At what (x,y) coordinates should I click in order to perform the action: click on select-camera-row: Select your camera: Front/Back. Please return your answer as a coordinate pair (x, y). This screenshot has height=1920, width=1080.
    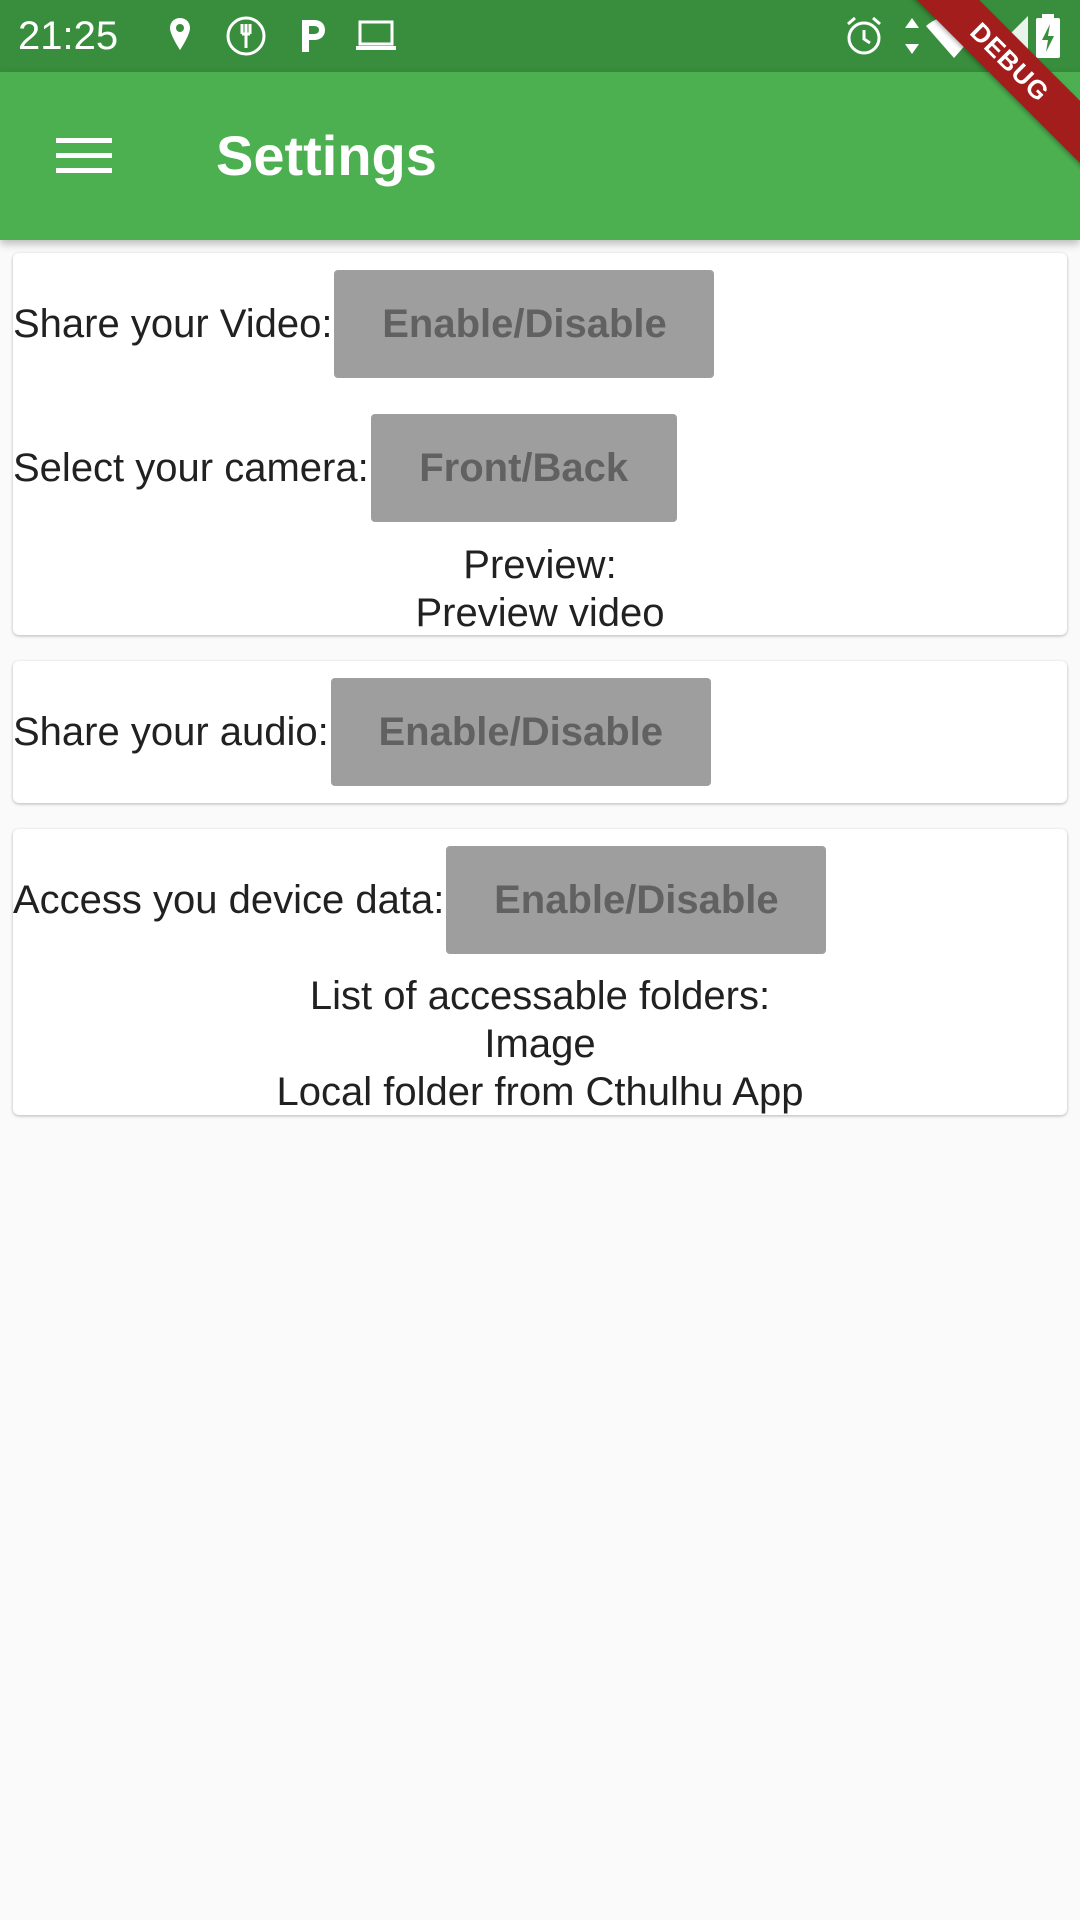
    Looking at the image, I should click on (345, 468).